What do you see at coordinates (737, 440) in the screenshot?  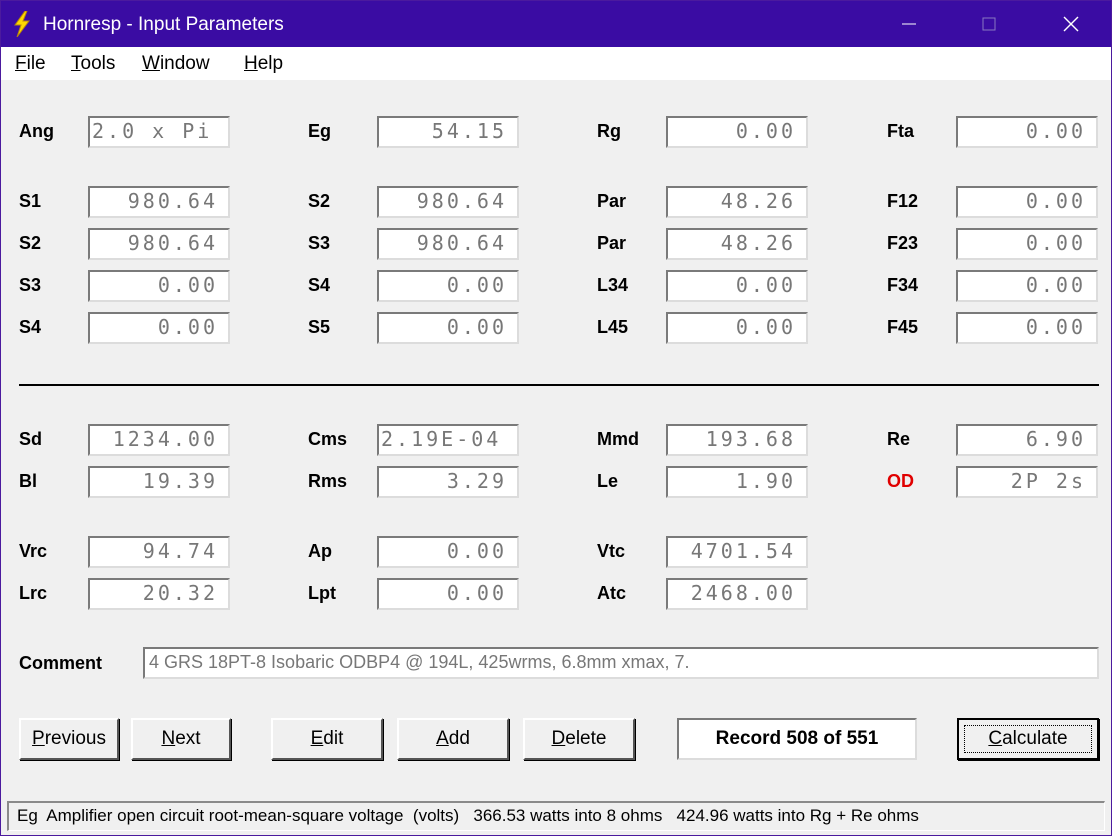 I see `mmd-field: 193.68` at bounding box center [737, 440].